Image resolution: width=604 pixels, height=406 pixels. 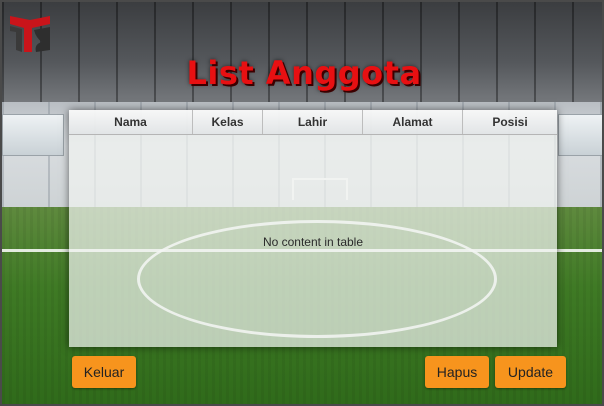 I want to click on hapus-button: Hapus, so click(x=457, y=372).